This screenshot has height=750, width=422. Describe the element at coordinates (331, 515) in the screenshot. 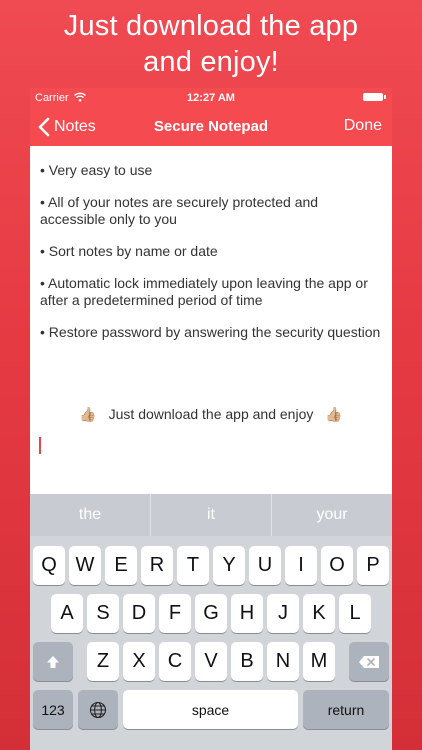

I see `suggestion-your: your` at that location.